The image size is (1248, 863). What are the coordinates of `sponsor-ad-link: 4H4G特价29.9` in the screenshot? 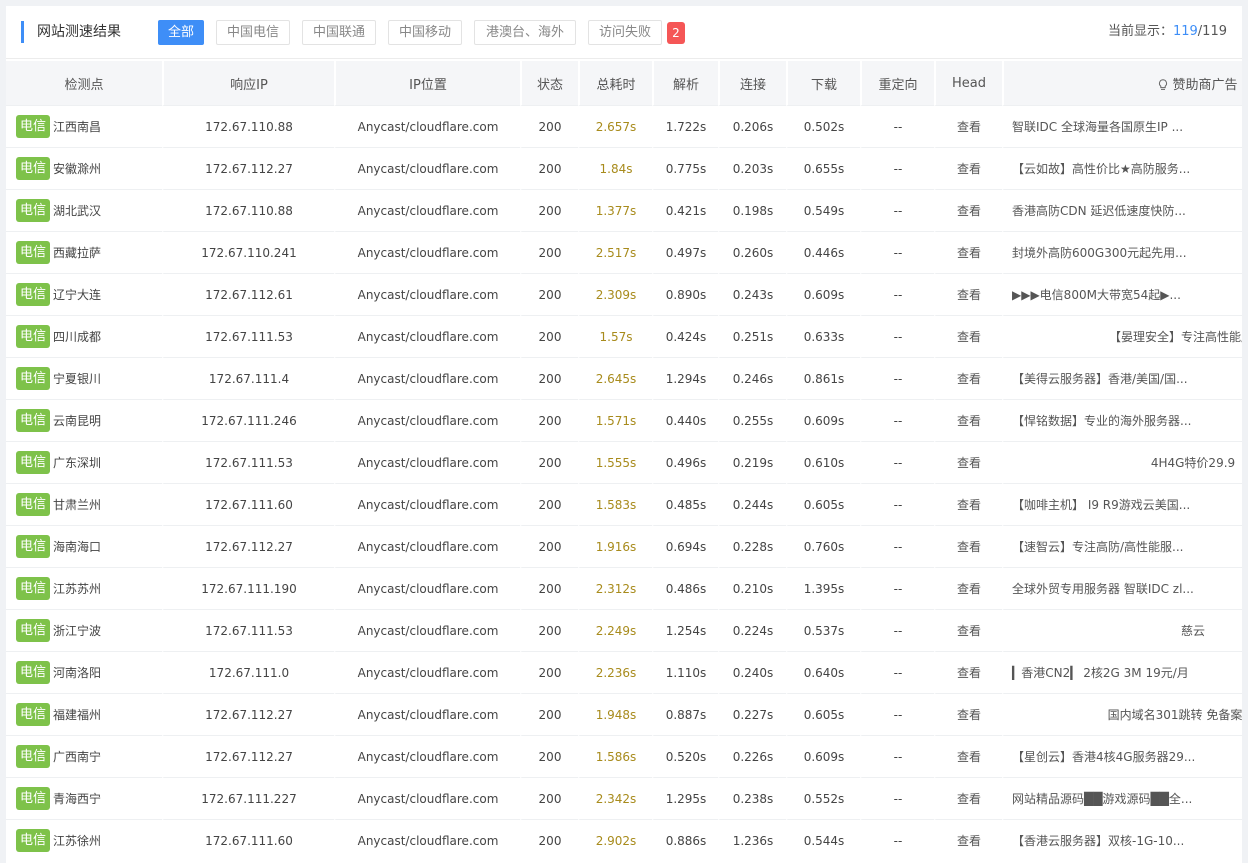 It's located at (1122, 462).